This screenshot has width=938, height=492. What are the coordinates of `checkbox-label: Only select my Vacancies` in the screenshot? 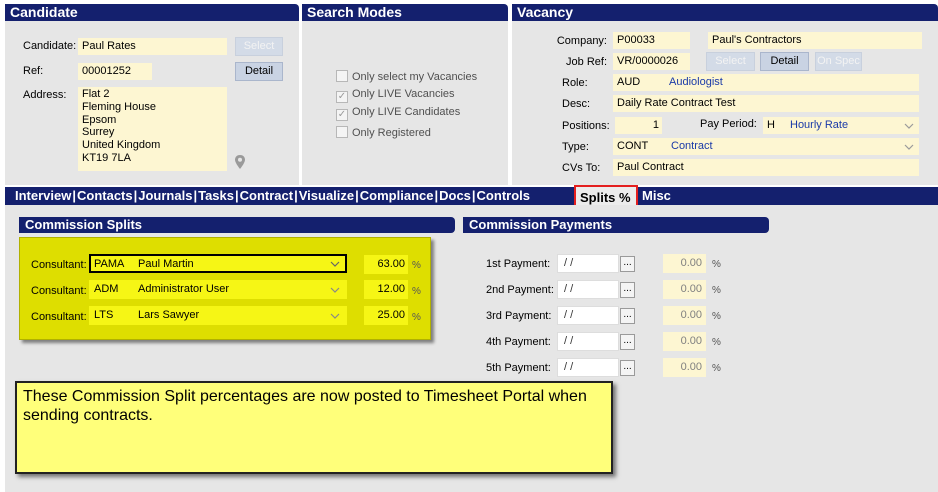 It's located at (415, 77).